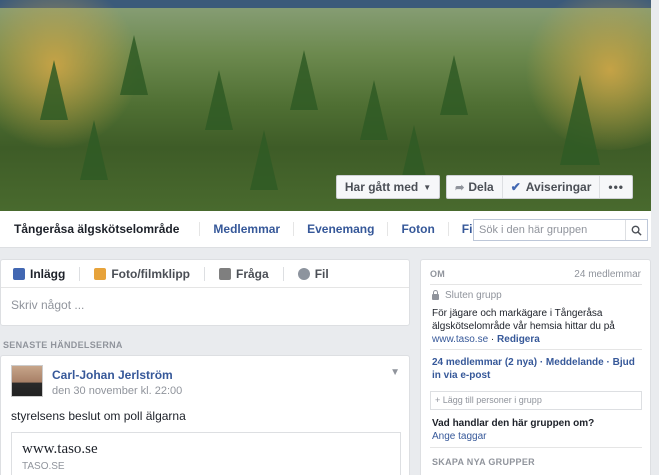 The height and width of the screenshot is (475, 659). Describe the element at coordinates (460, 187) in the screenshot. I see `share-arrow-icon: ➦` at that location.